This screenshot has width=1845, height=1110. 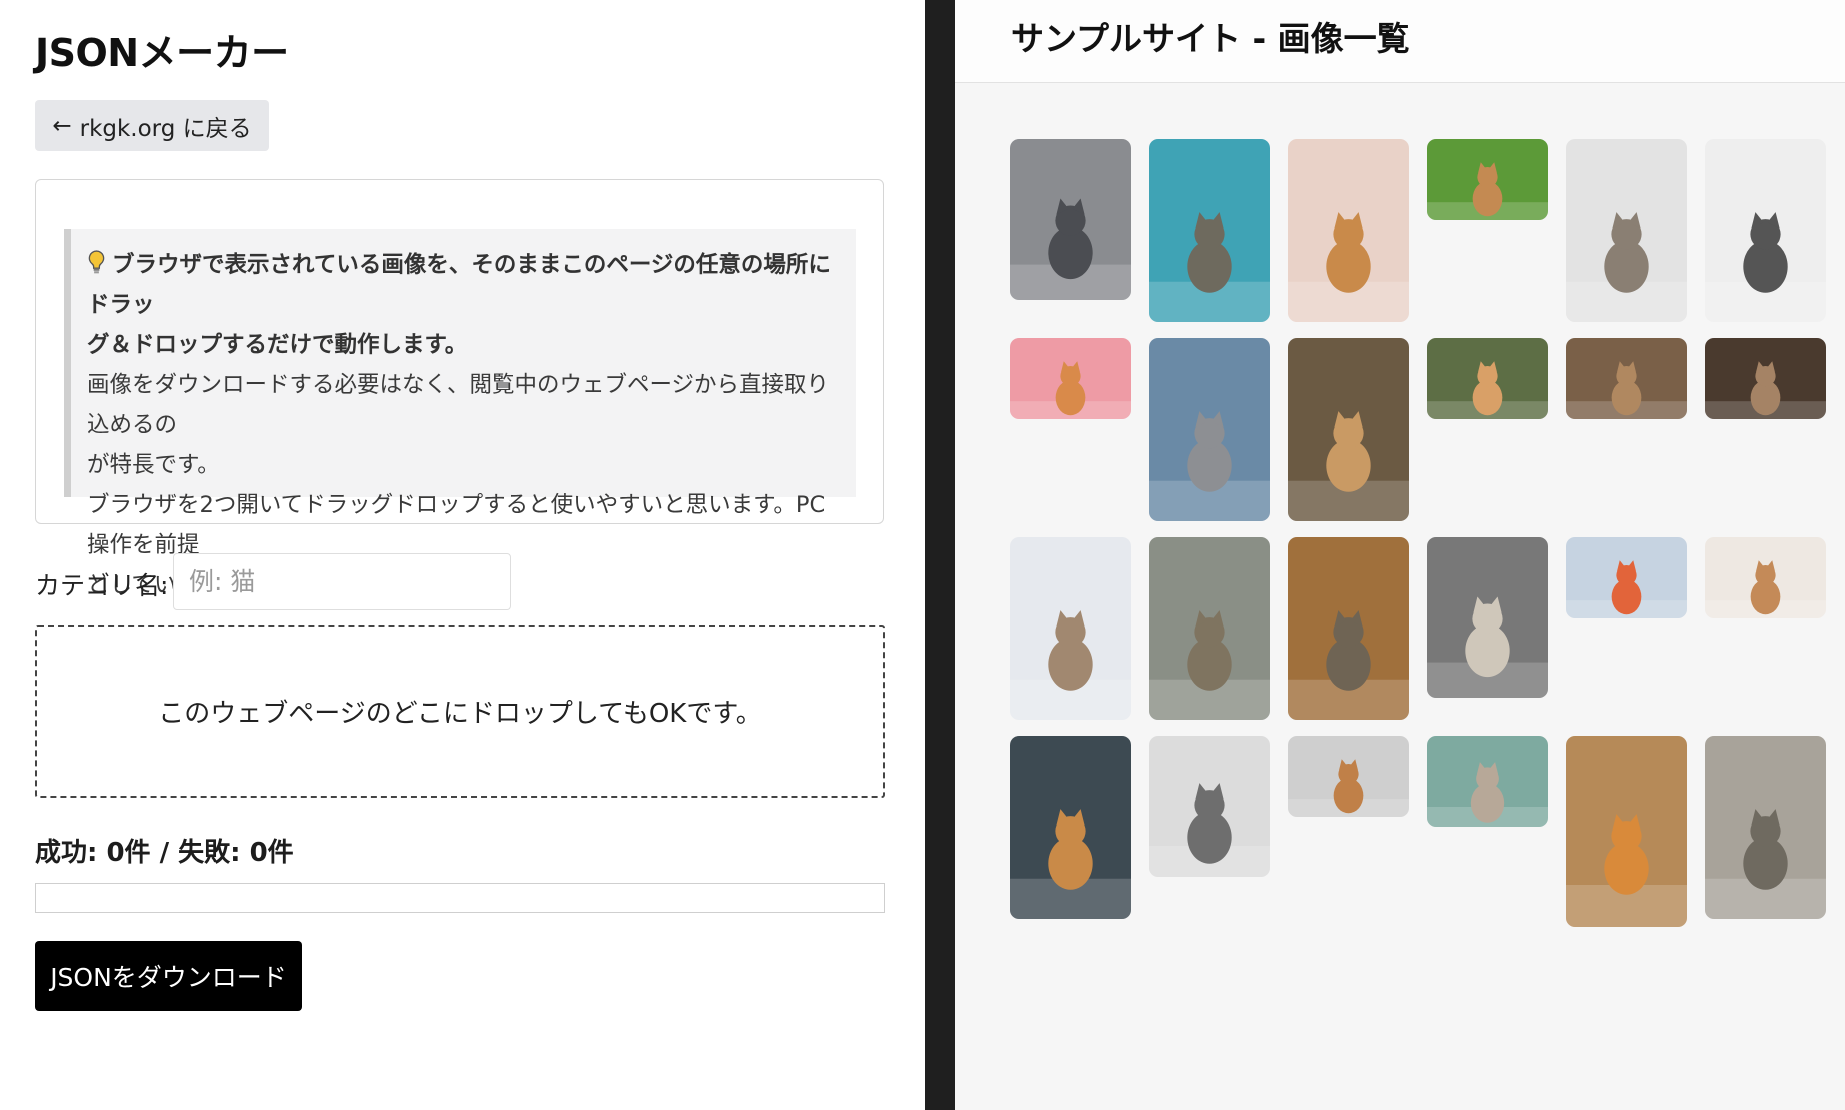 I want to click on gallery-image-cat-windowsill, so click(x=1765, y=577).